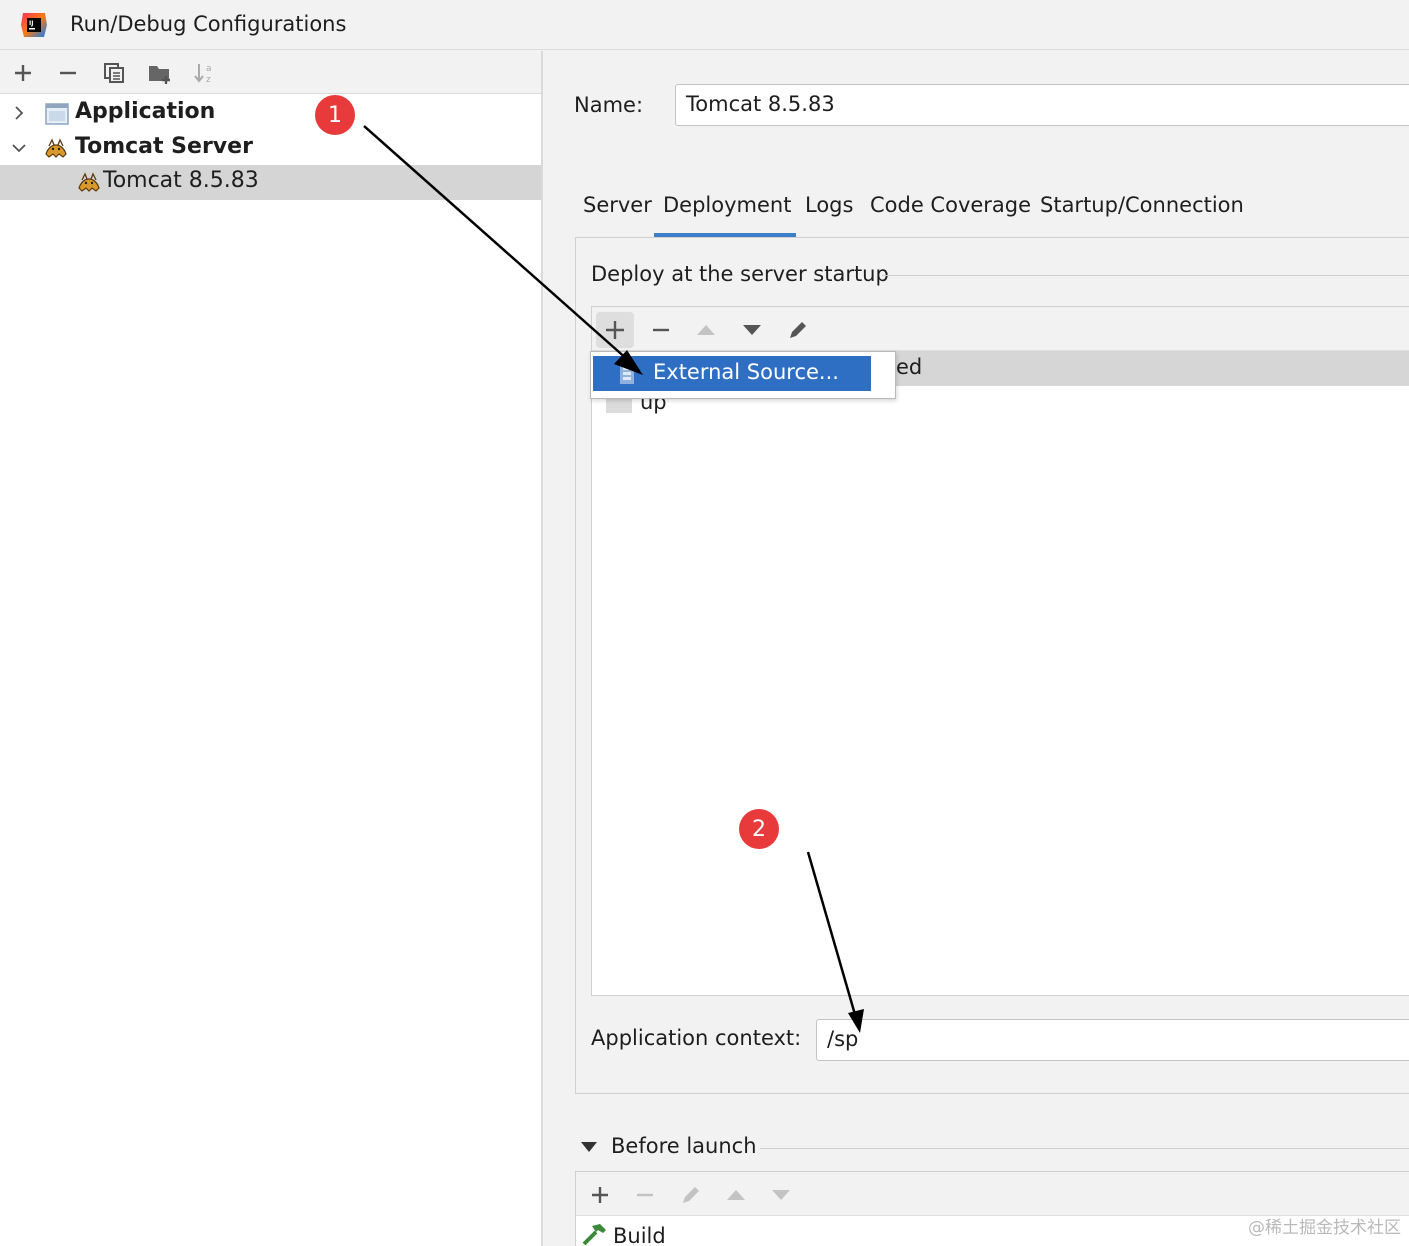  I want to click on tab-logs: Logs, so click(829, 205).